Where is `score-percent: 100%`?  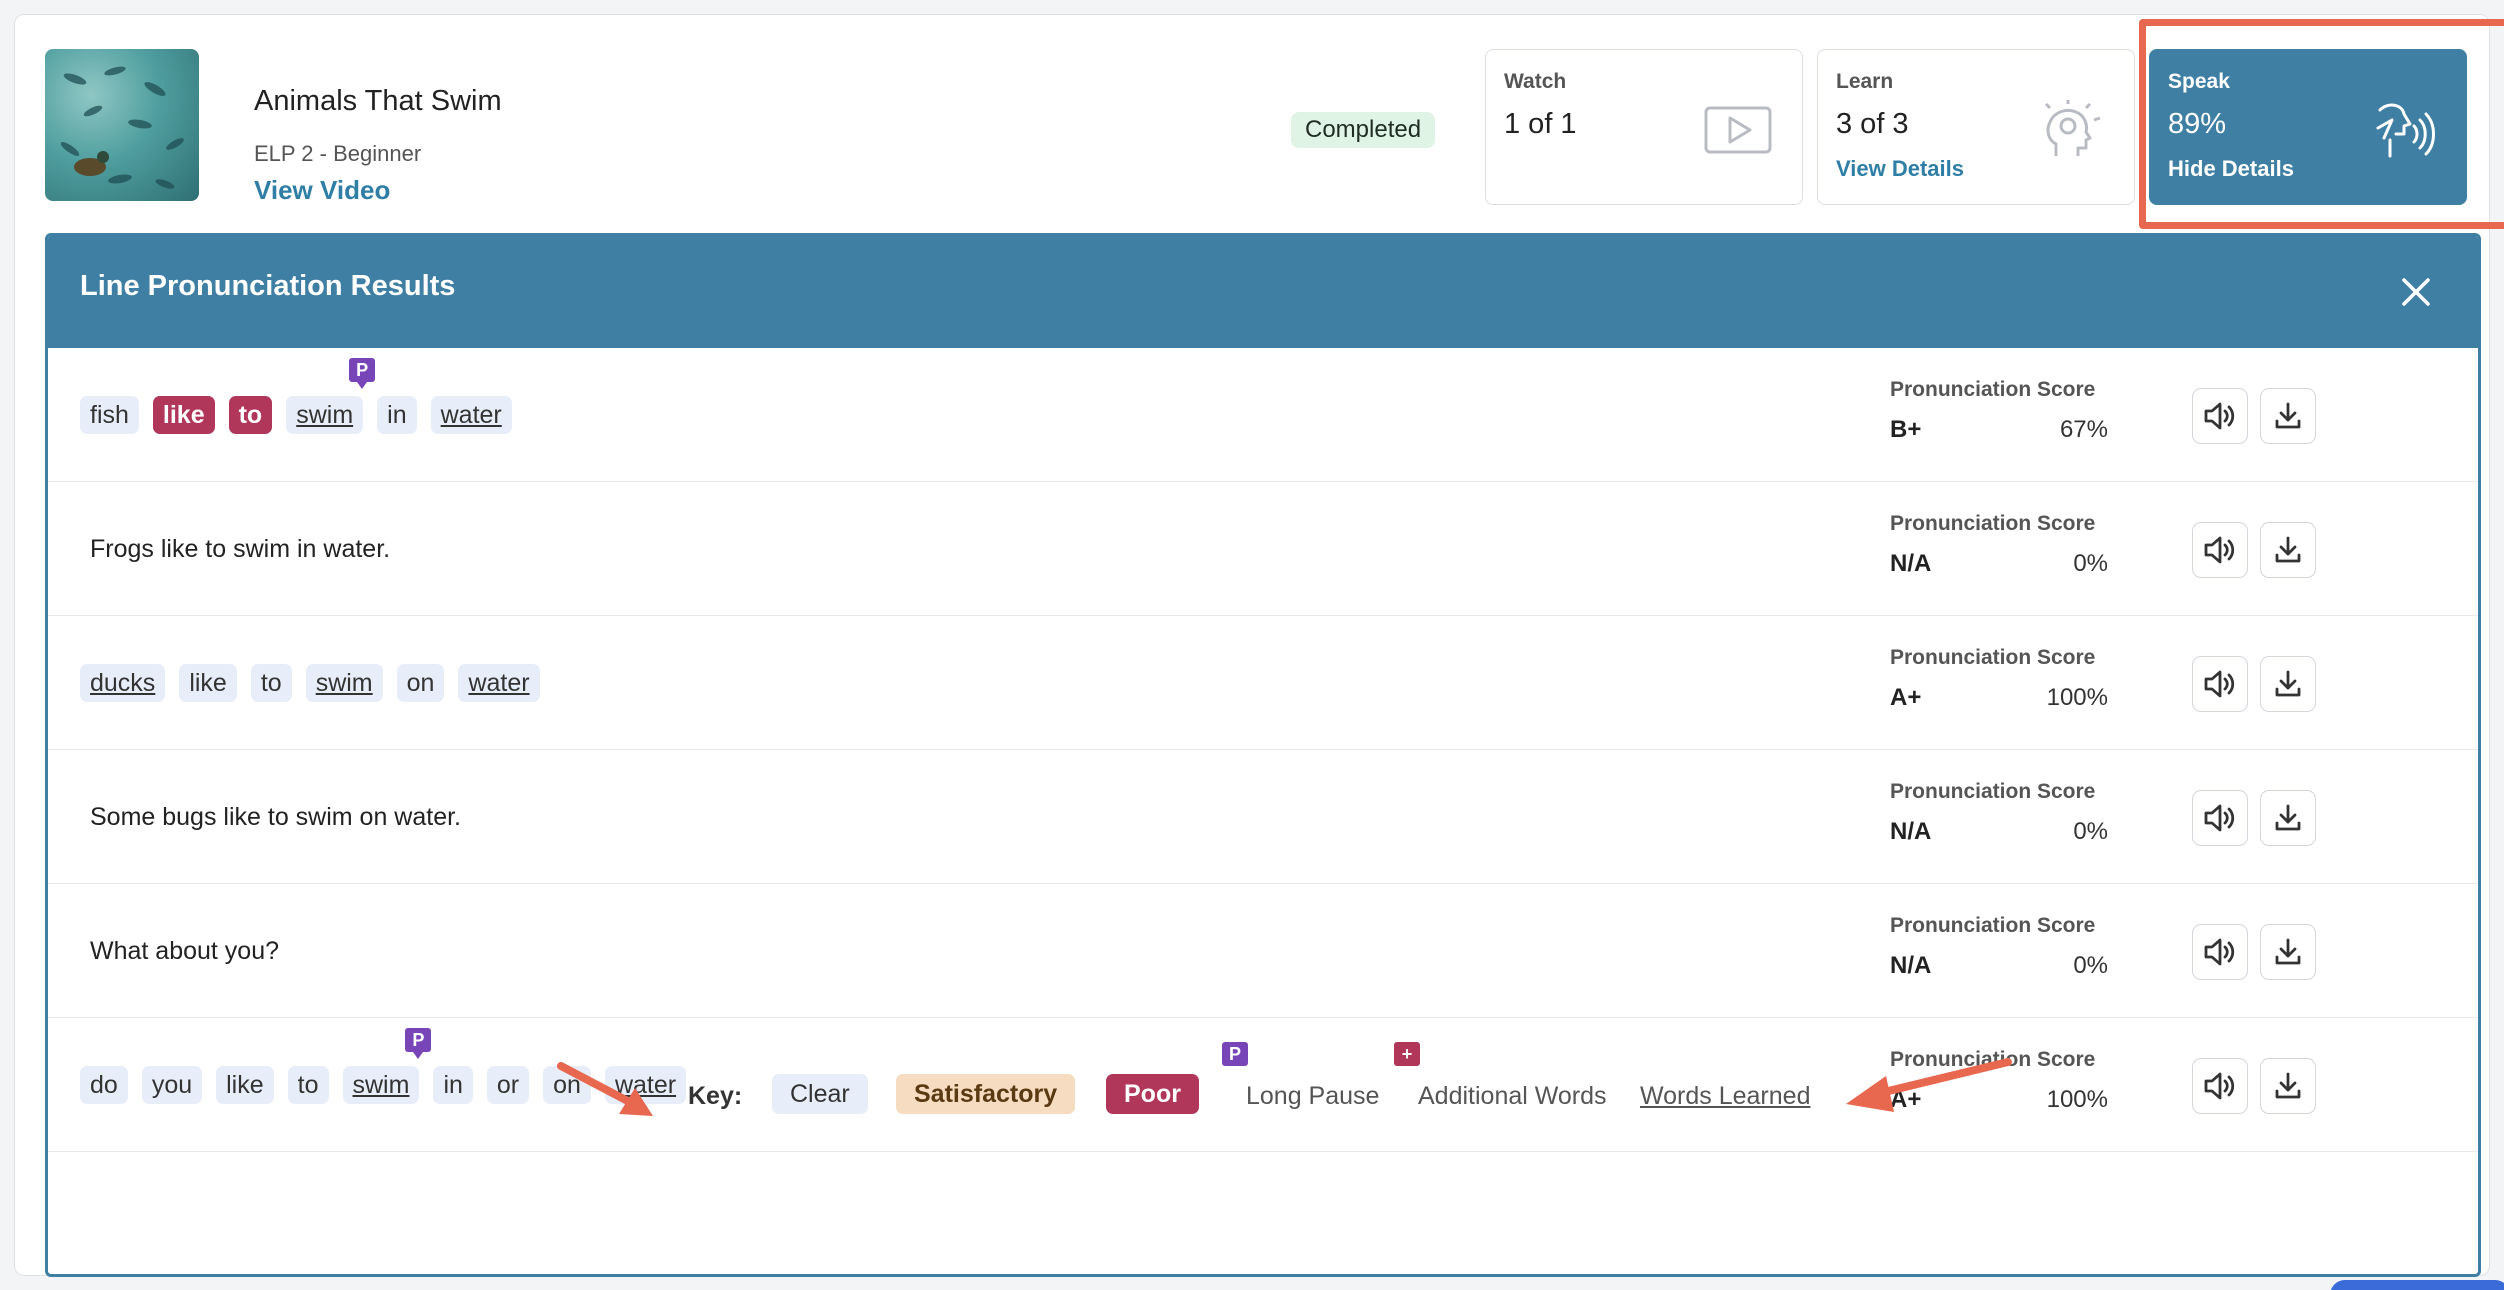 score-percent: 100% is located at coordinates (2077, 697).